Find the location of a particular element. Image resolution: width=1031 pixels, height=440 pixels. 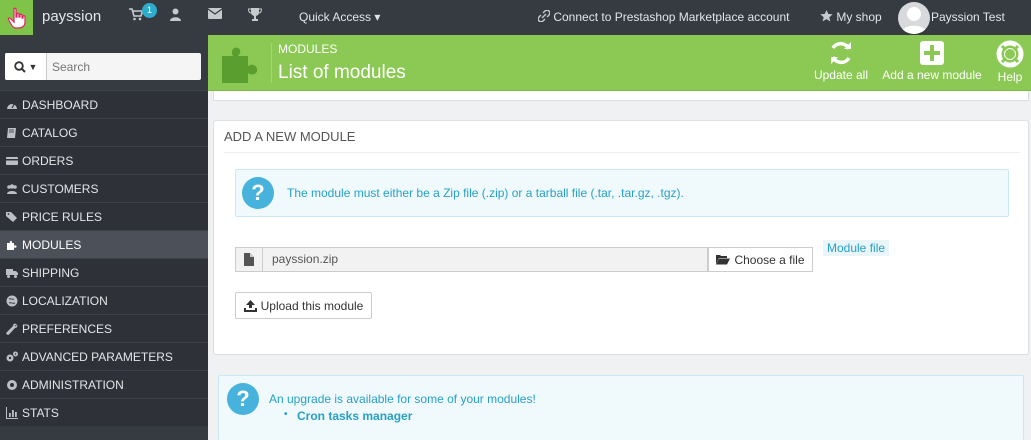

trophy-icon is located at coordinates (255, 16).